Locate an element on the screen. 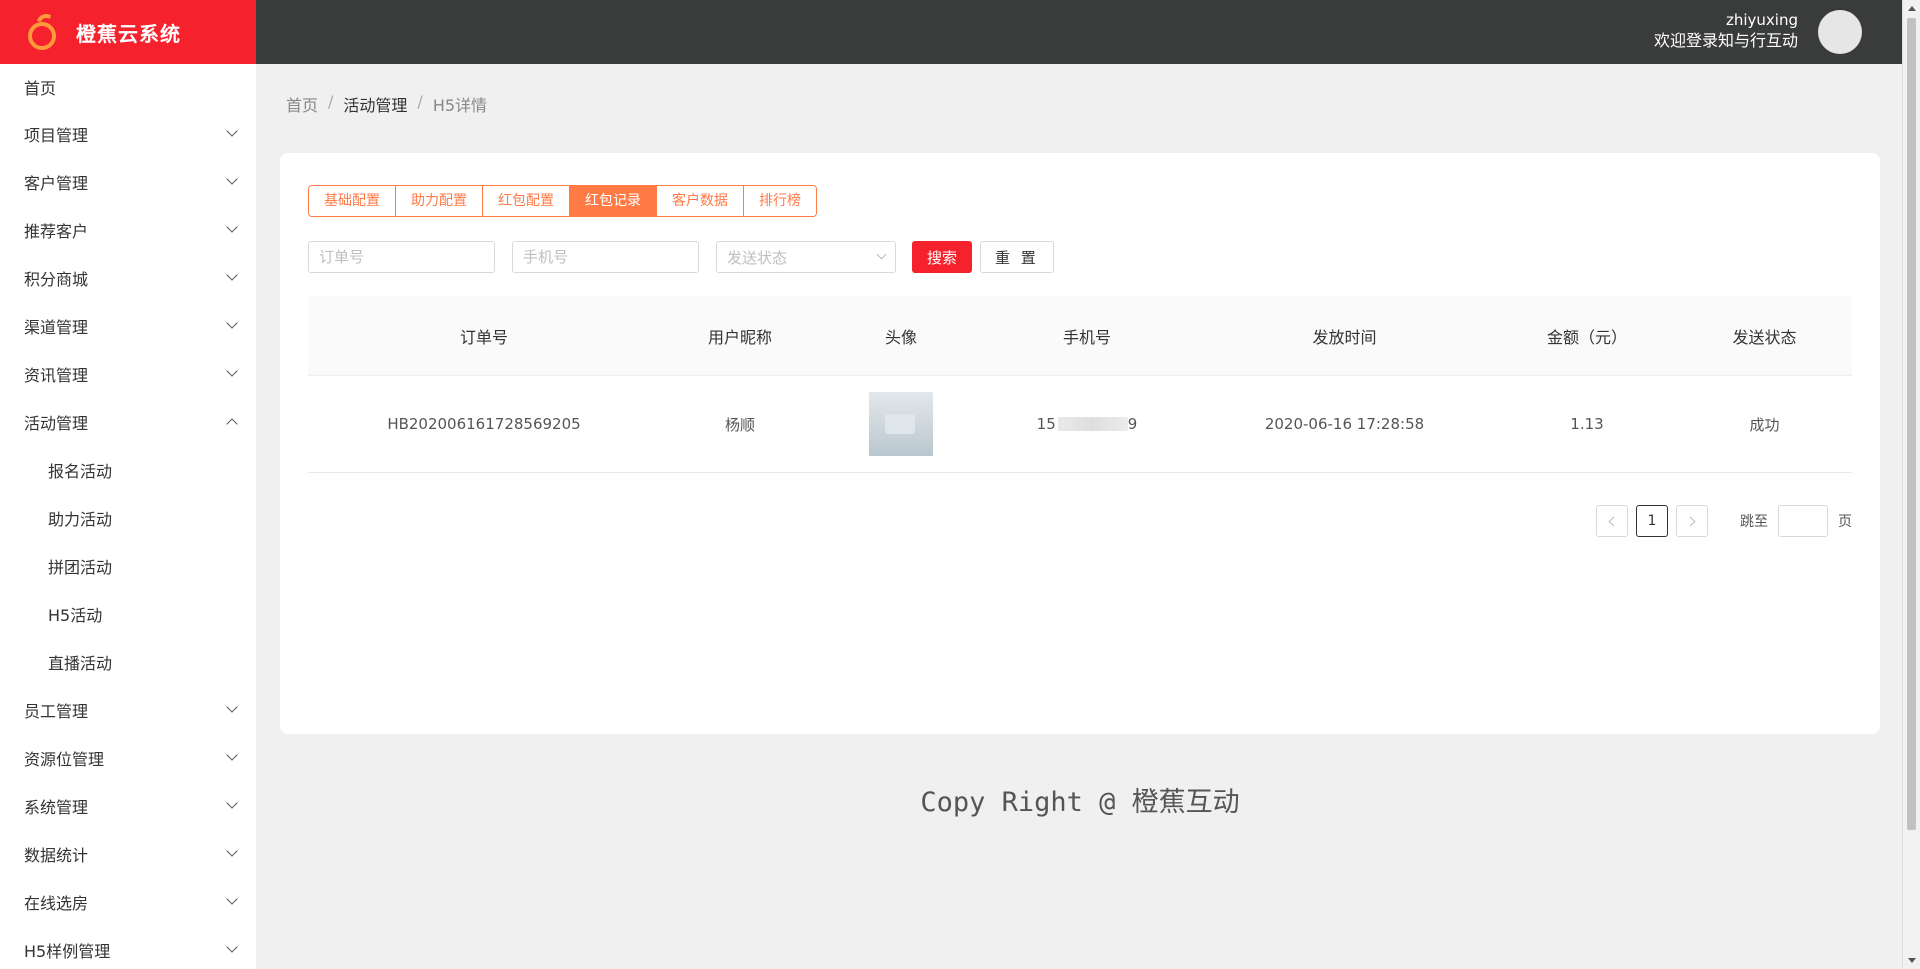 The image size is (1920, 969). jump-page-input is located at coordinates (1803, 521).